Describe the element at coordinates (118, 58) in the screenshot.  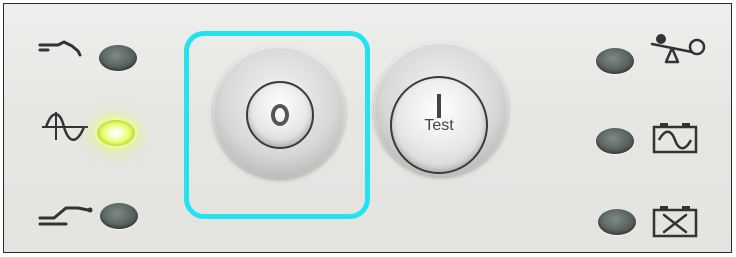
I see `utility-power-led` at that location.